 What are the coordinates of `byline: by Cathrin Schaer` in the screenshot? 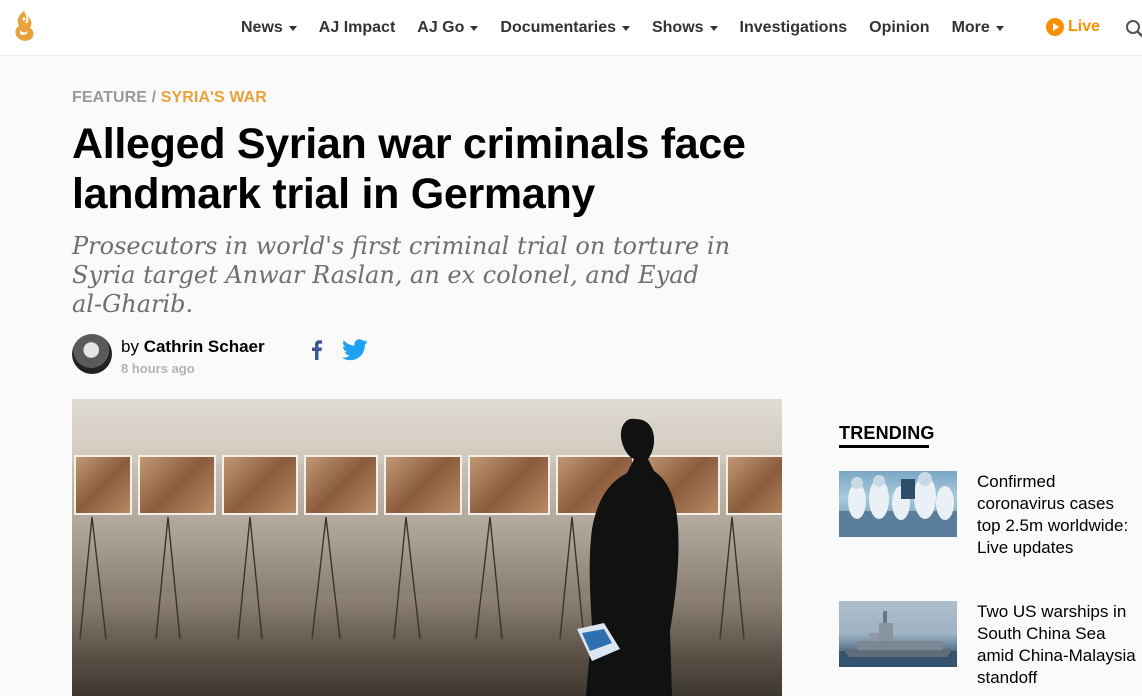 It's located at (193, 347).